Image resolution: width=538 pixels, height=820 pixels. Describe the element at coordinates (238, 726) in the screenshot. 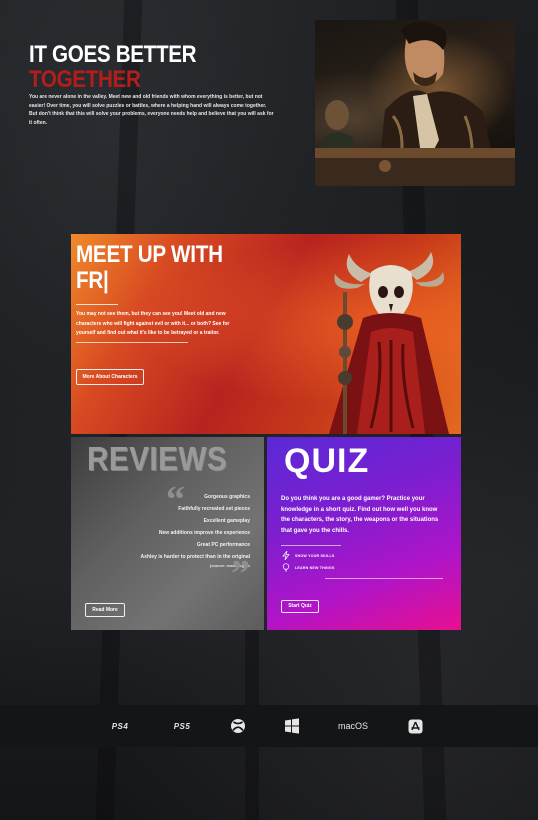

I see `xbox-icon` at that location.